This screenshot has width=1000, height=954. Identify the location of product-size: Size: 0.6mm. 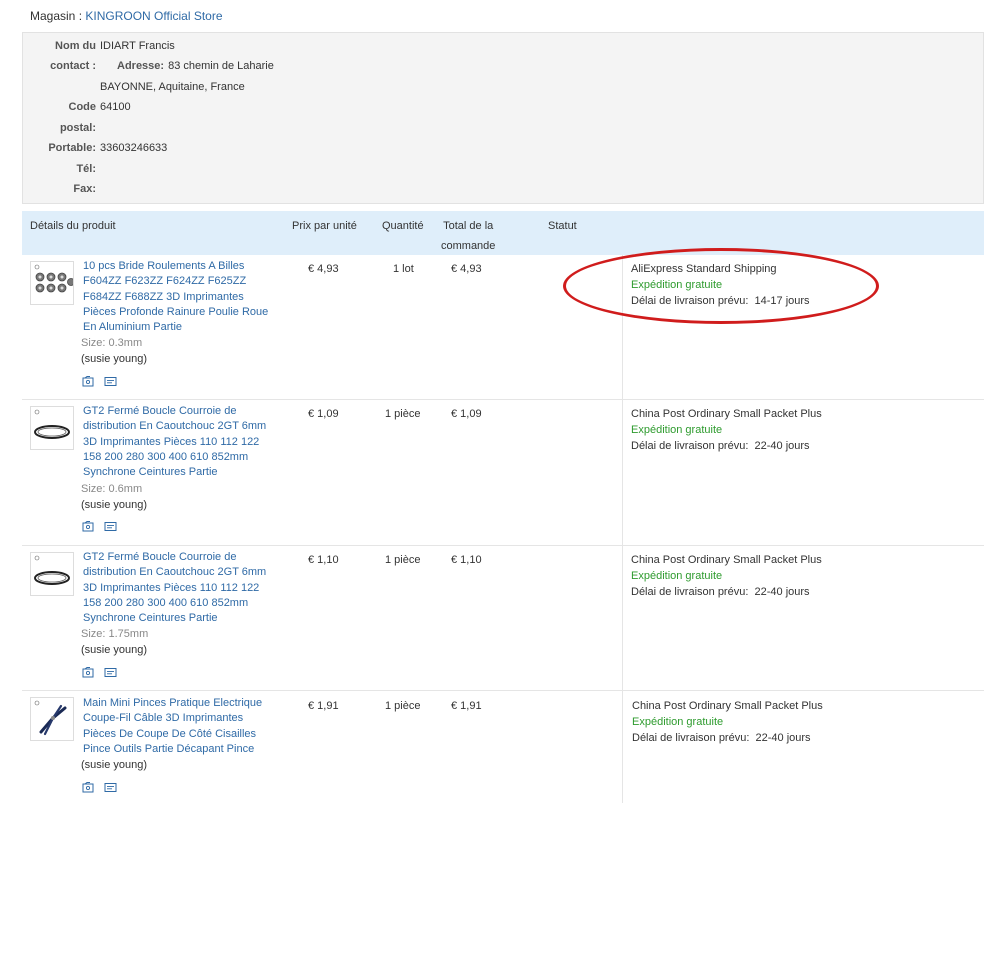
(112, 489).